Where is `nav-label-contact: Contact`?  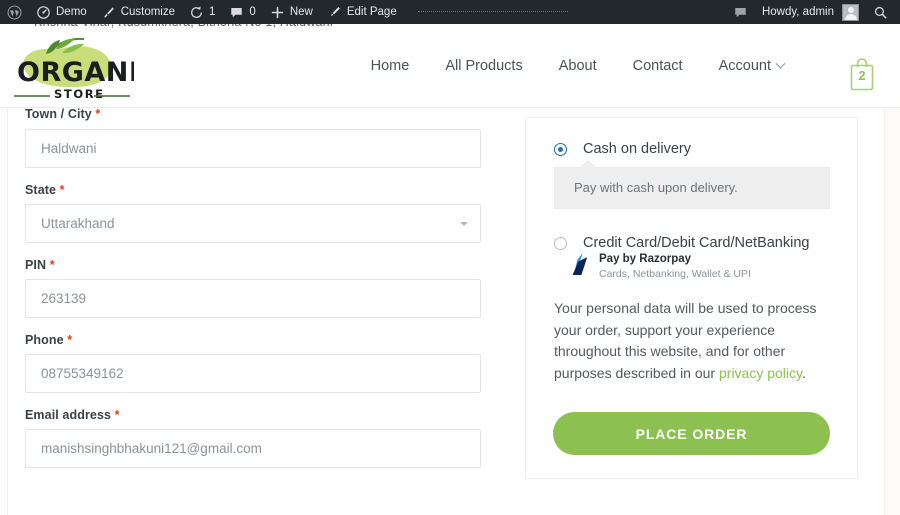
nav-label-contact: Contact is located at coordinates (657, 66).